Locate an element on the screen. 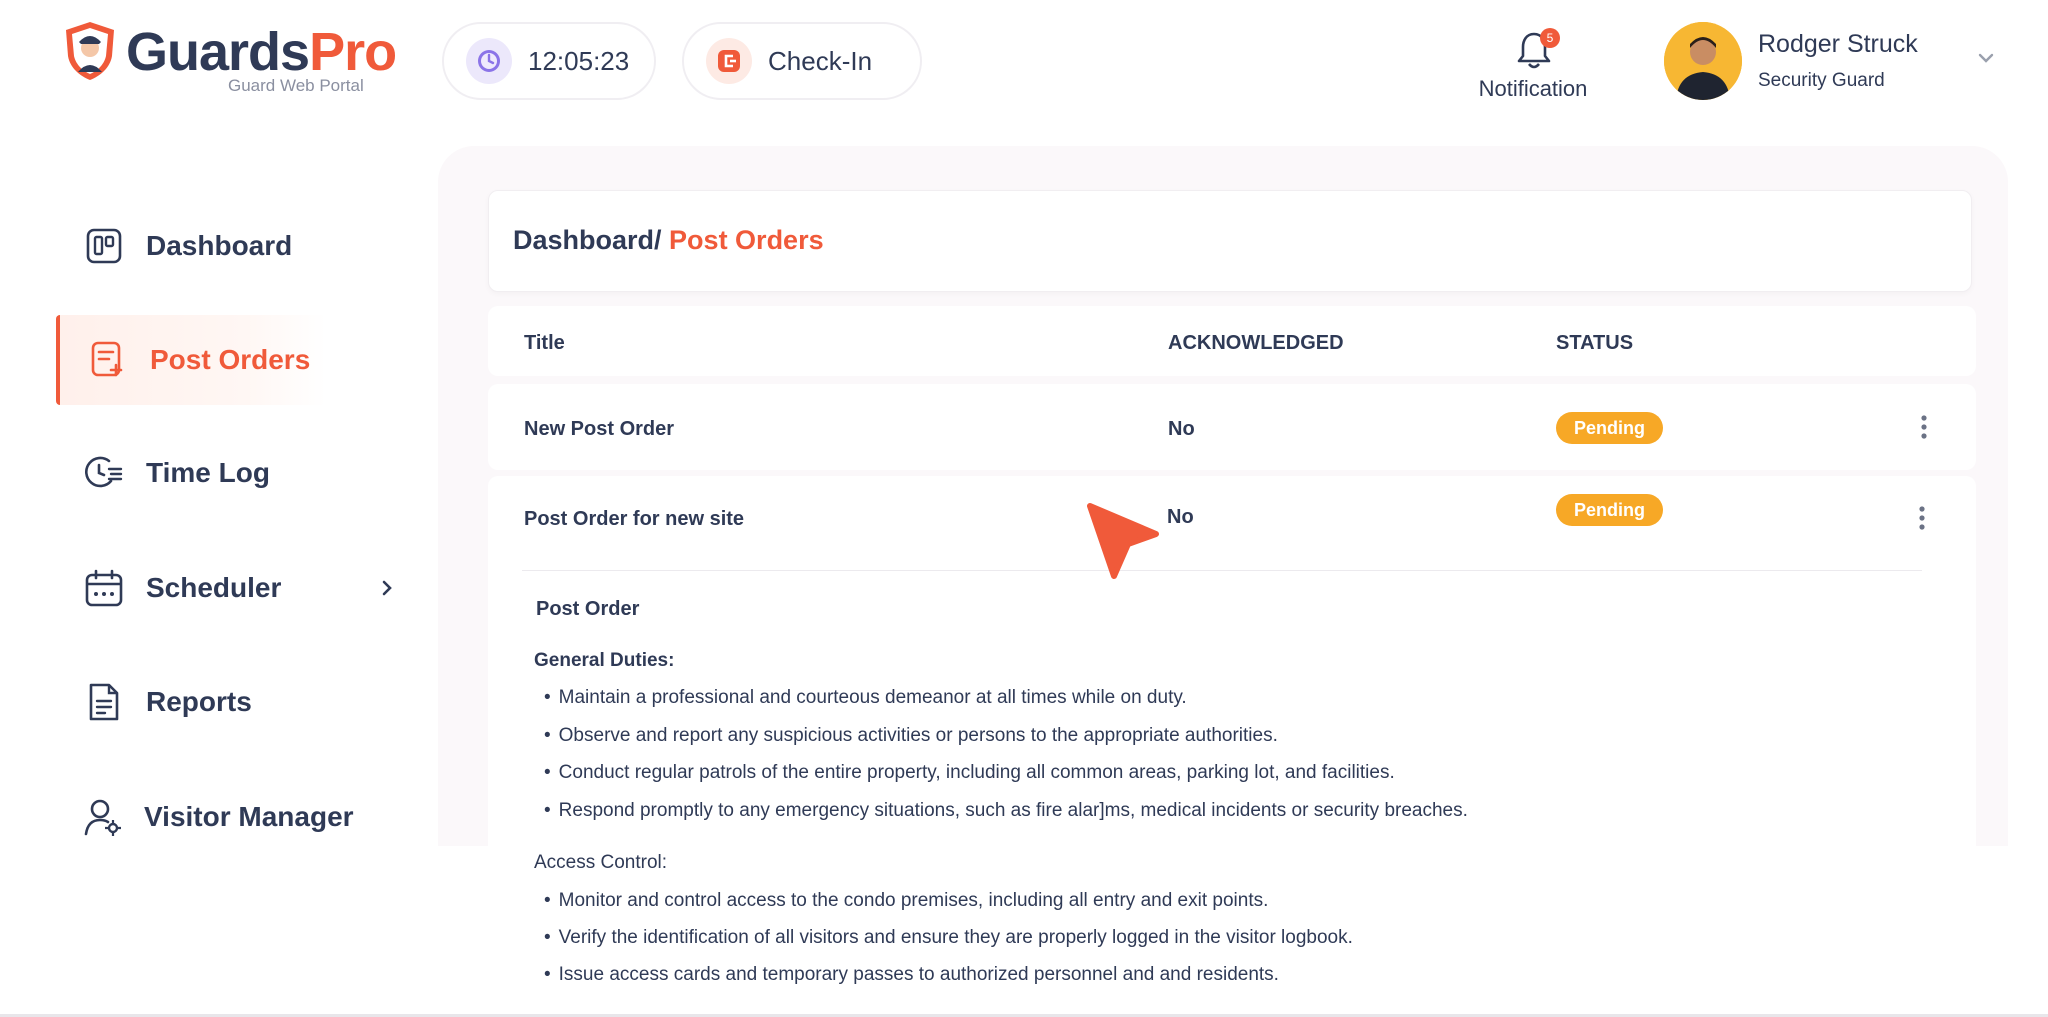 This screenshot has width=2048, height=1017. sidebar-item-reports: Reports is located at coordinates (191, 702).